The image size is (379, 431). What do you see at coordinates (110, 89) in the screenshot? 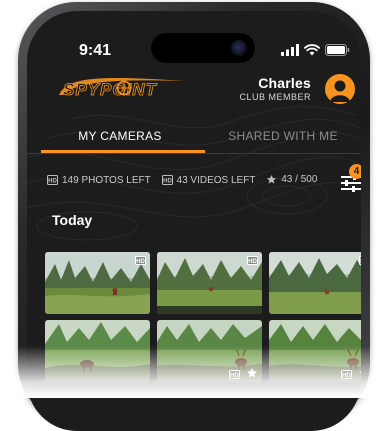
I see `brand-wordmark: SPYPOINT` at bounding box center [110, 89].